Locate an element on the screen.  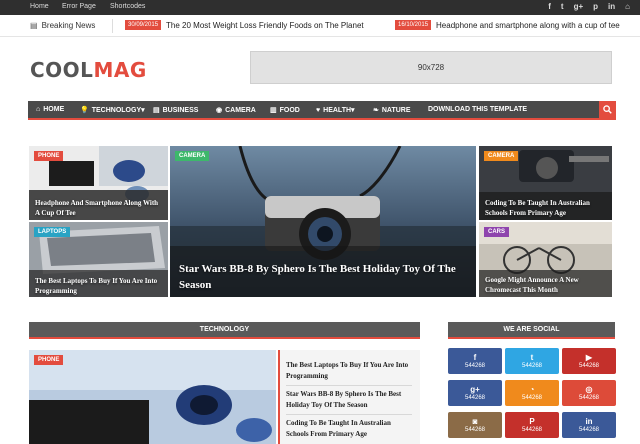
dribbble-icon: ◎ is located at coordinates (589, 389).